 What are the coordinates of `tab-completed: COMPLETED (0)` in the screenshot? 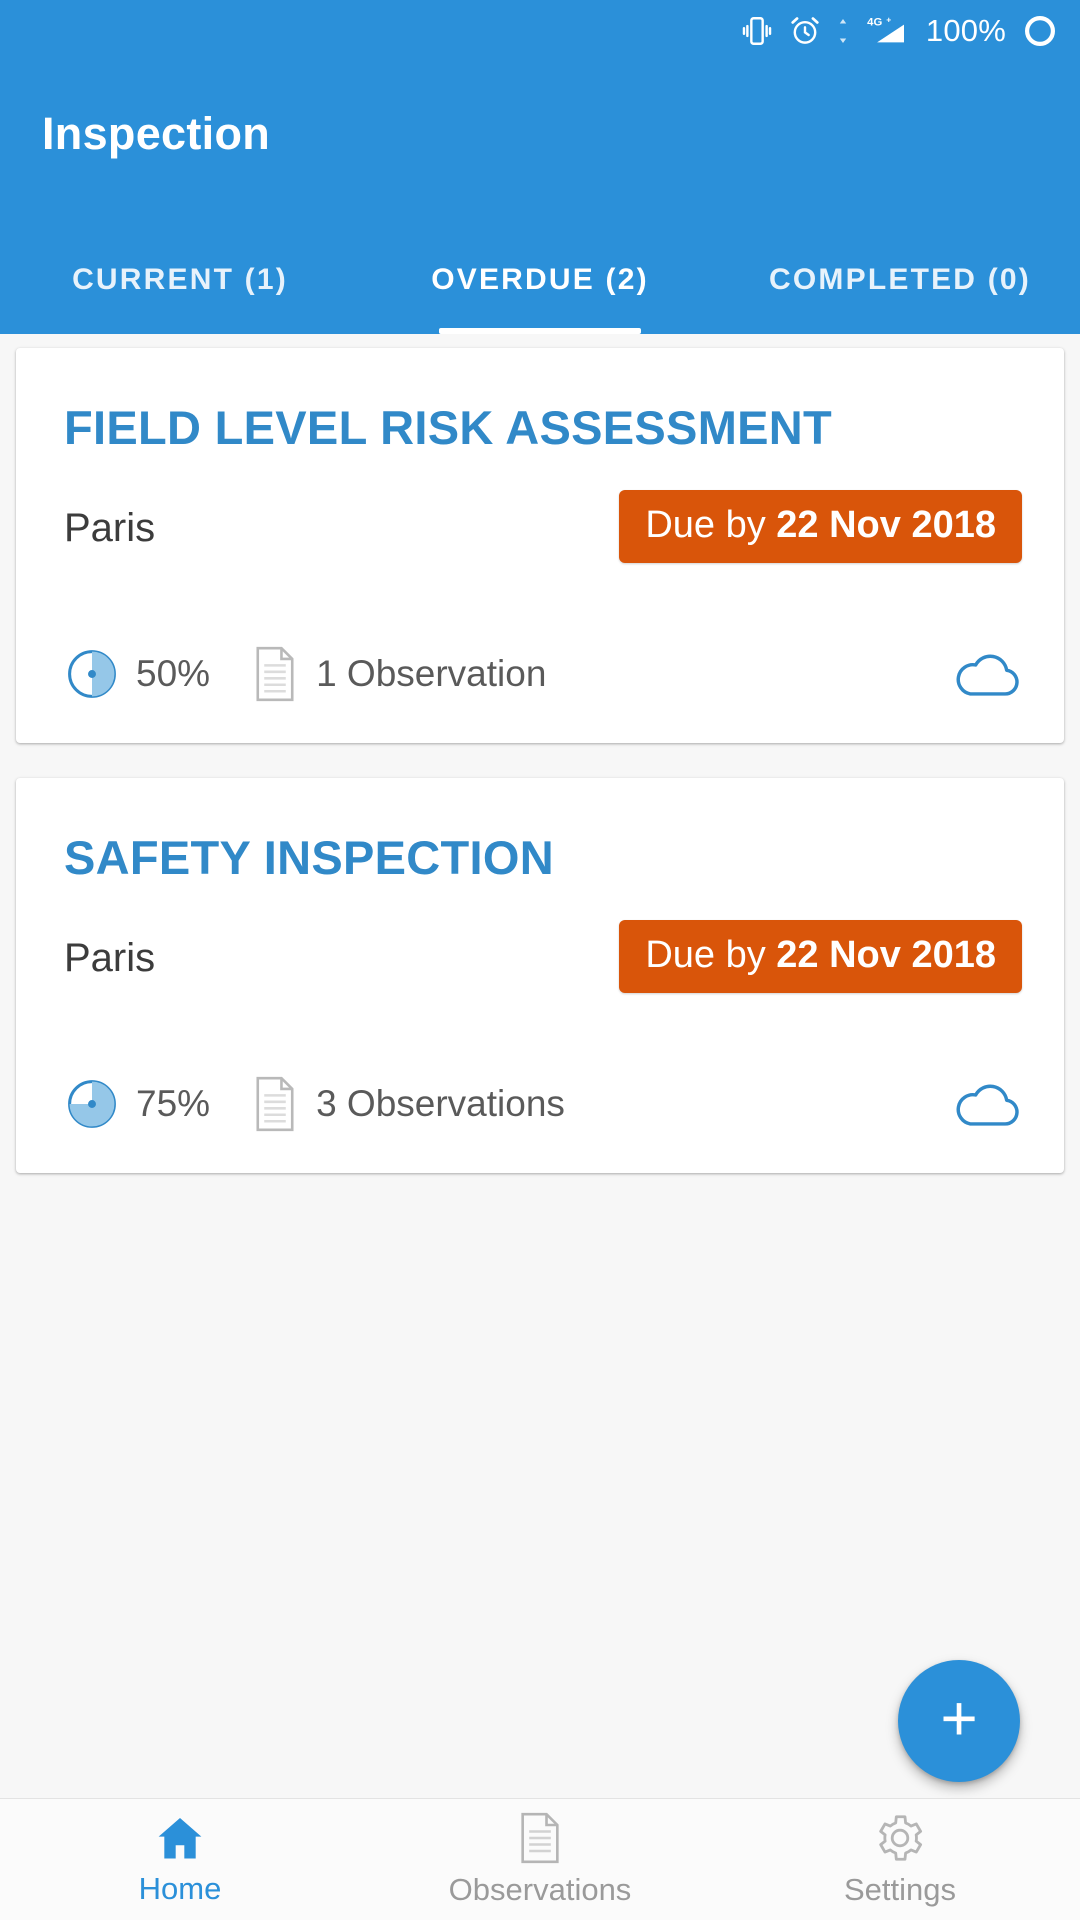 It's located at (900, 289).